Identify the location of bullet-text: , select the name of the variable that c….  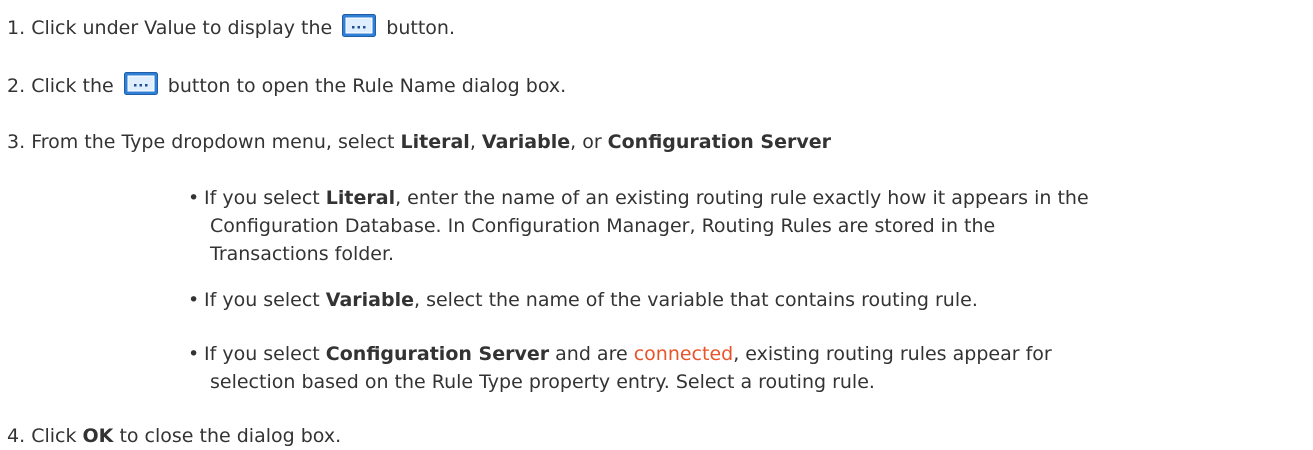
(696, 300).